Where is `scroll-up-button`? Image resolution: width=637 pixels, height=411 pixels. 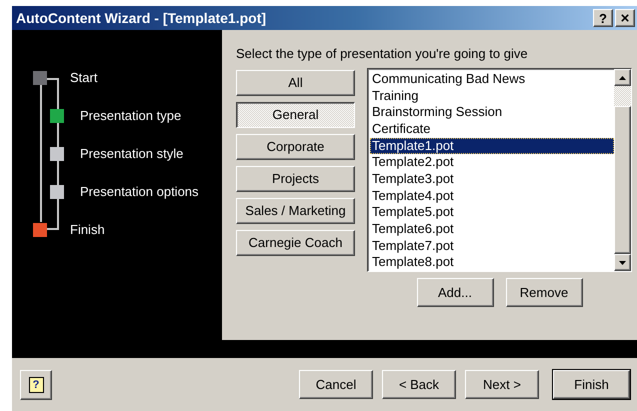 scroll-up-button is located at coordinates (622, 77).